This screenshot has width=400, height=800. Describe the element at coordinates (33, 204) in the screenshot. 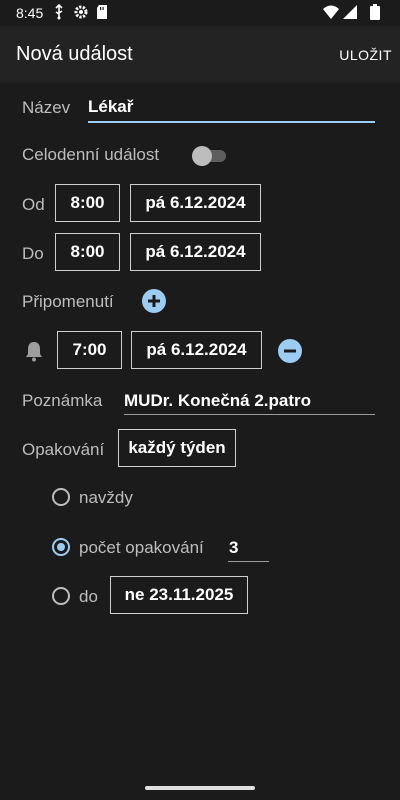

I see `from-label: Od` at that location.